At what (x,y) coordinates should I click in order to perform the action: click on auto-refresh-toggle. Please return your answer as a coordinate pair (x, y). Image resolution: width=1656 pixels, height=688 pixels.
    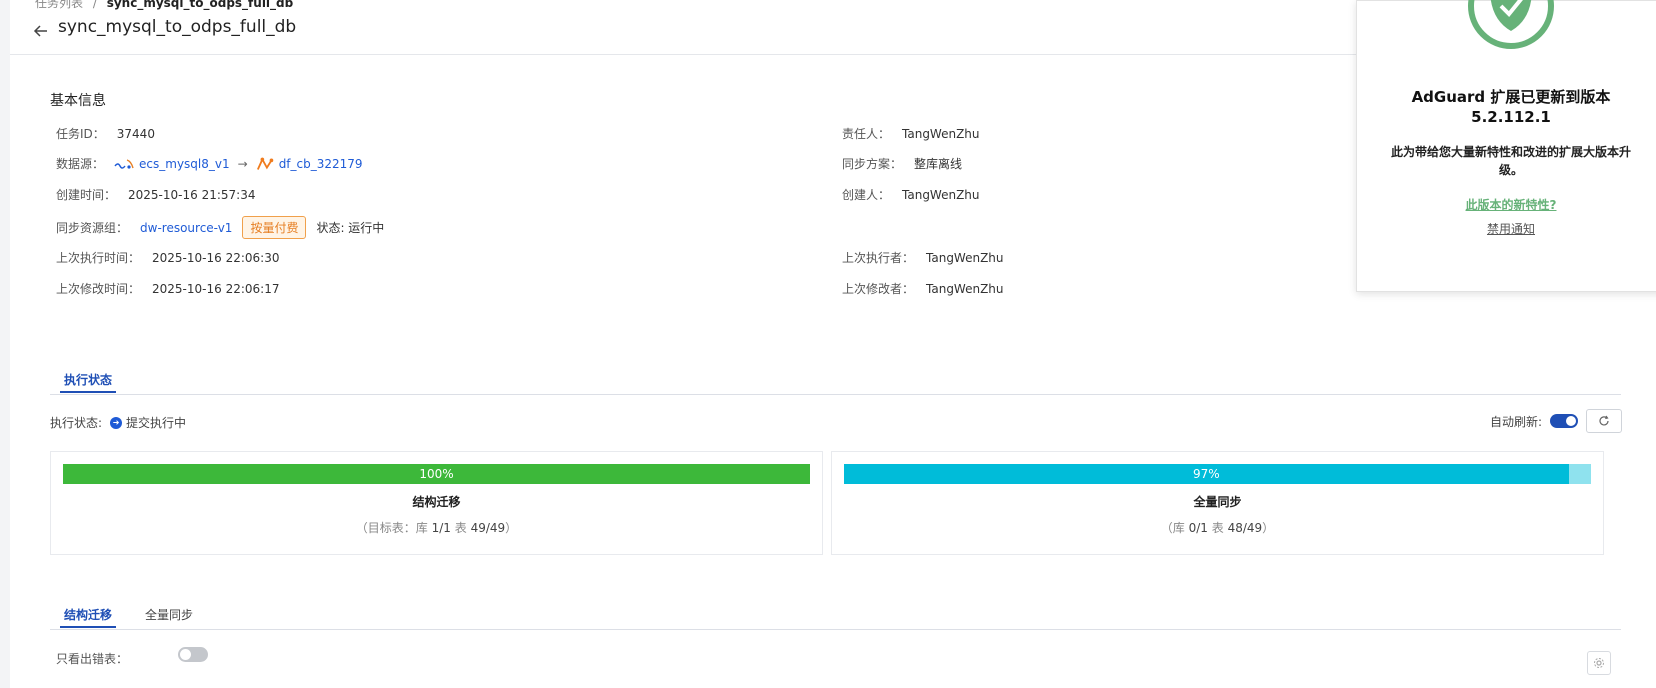
    Looking at the image, I should click on (1564, 421).